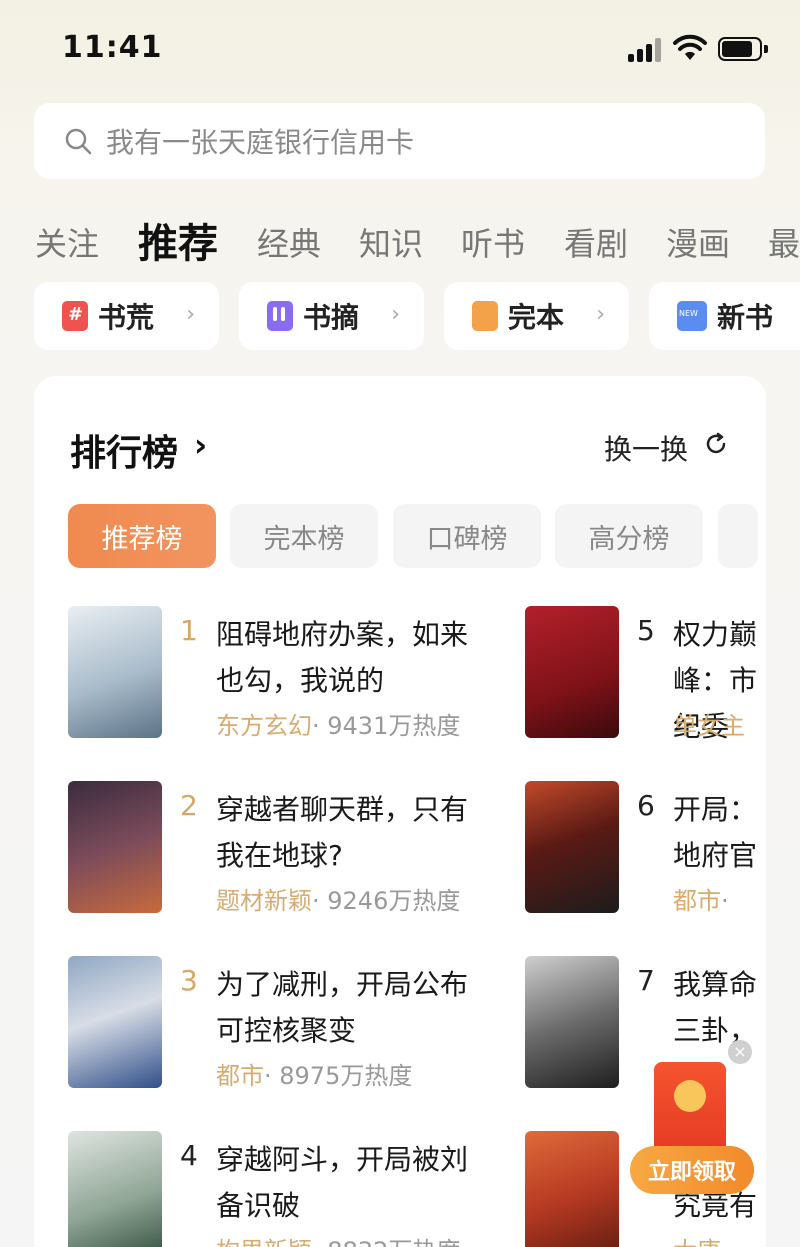 The height and width of the screenshot is (1247, 800). I want to click on tab-reputation-list: 口碑榜, so click(467, 536).